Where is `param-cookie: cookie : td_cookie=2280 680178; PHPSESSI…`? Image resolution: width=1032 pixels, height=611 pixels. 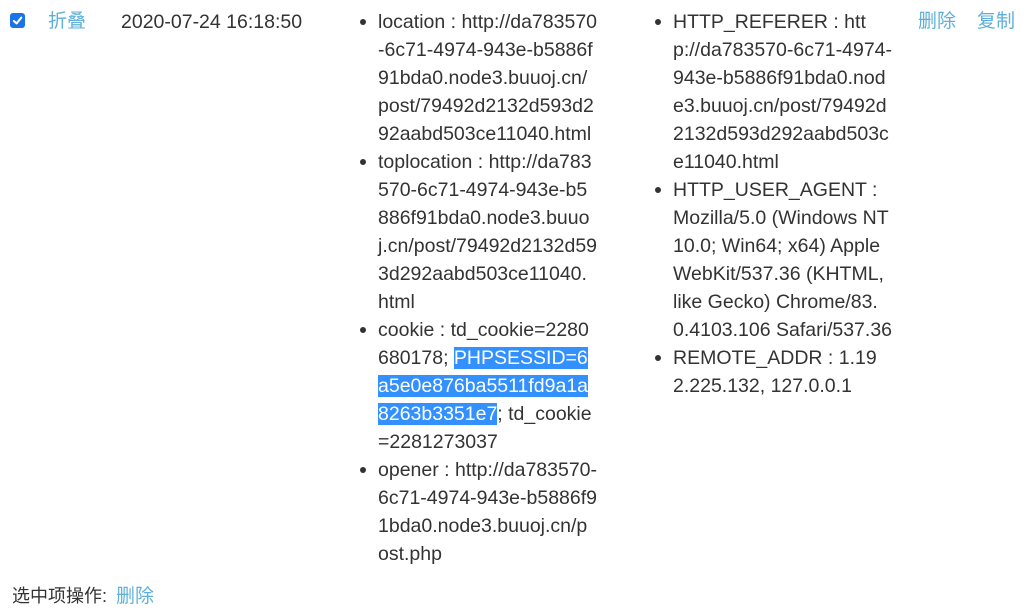 param-cookie: cookie : td_cookie=2280 680178; PHPSESSI… is located at coordinates (485, 386).